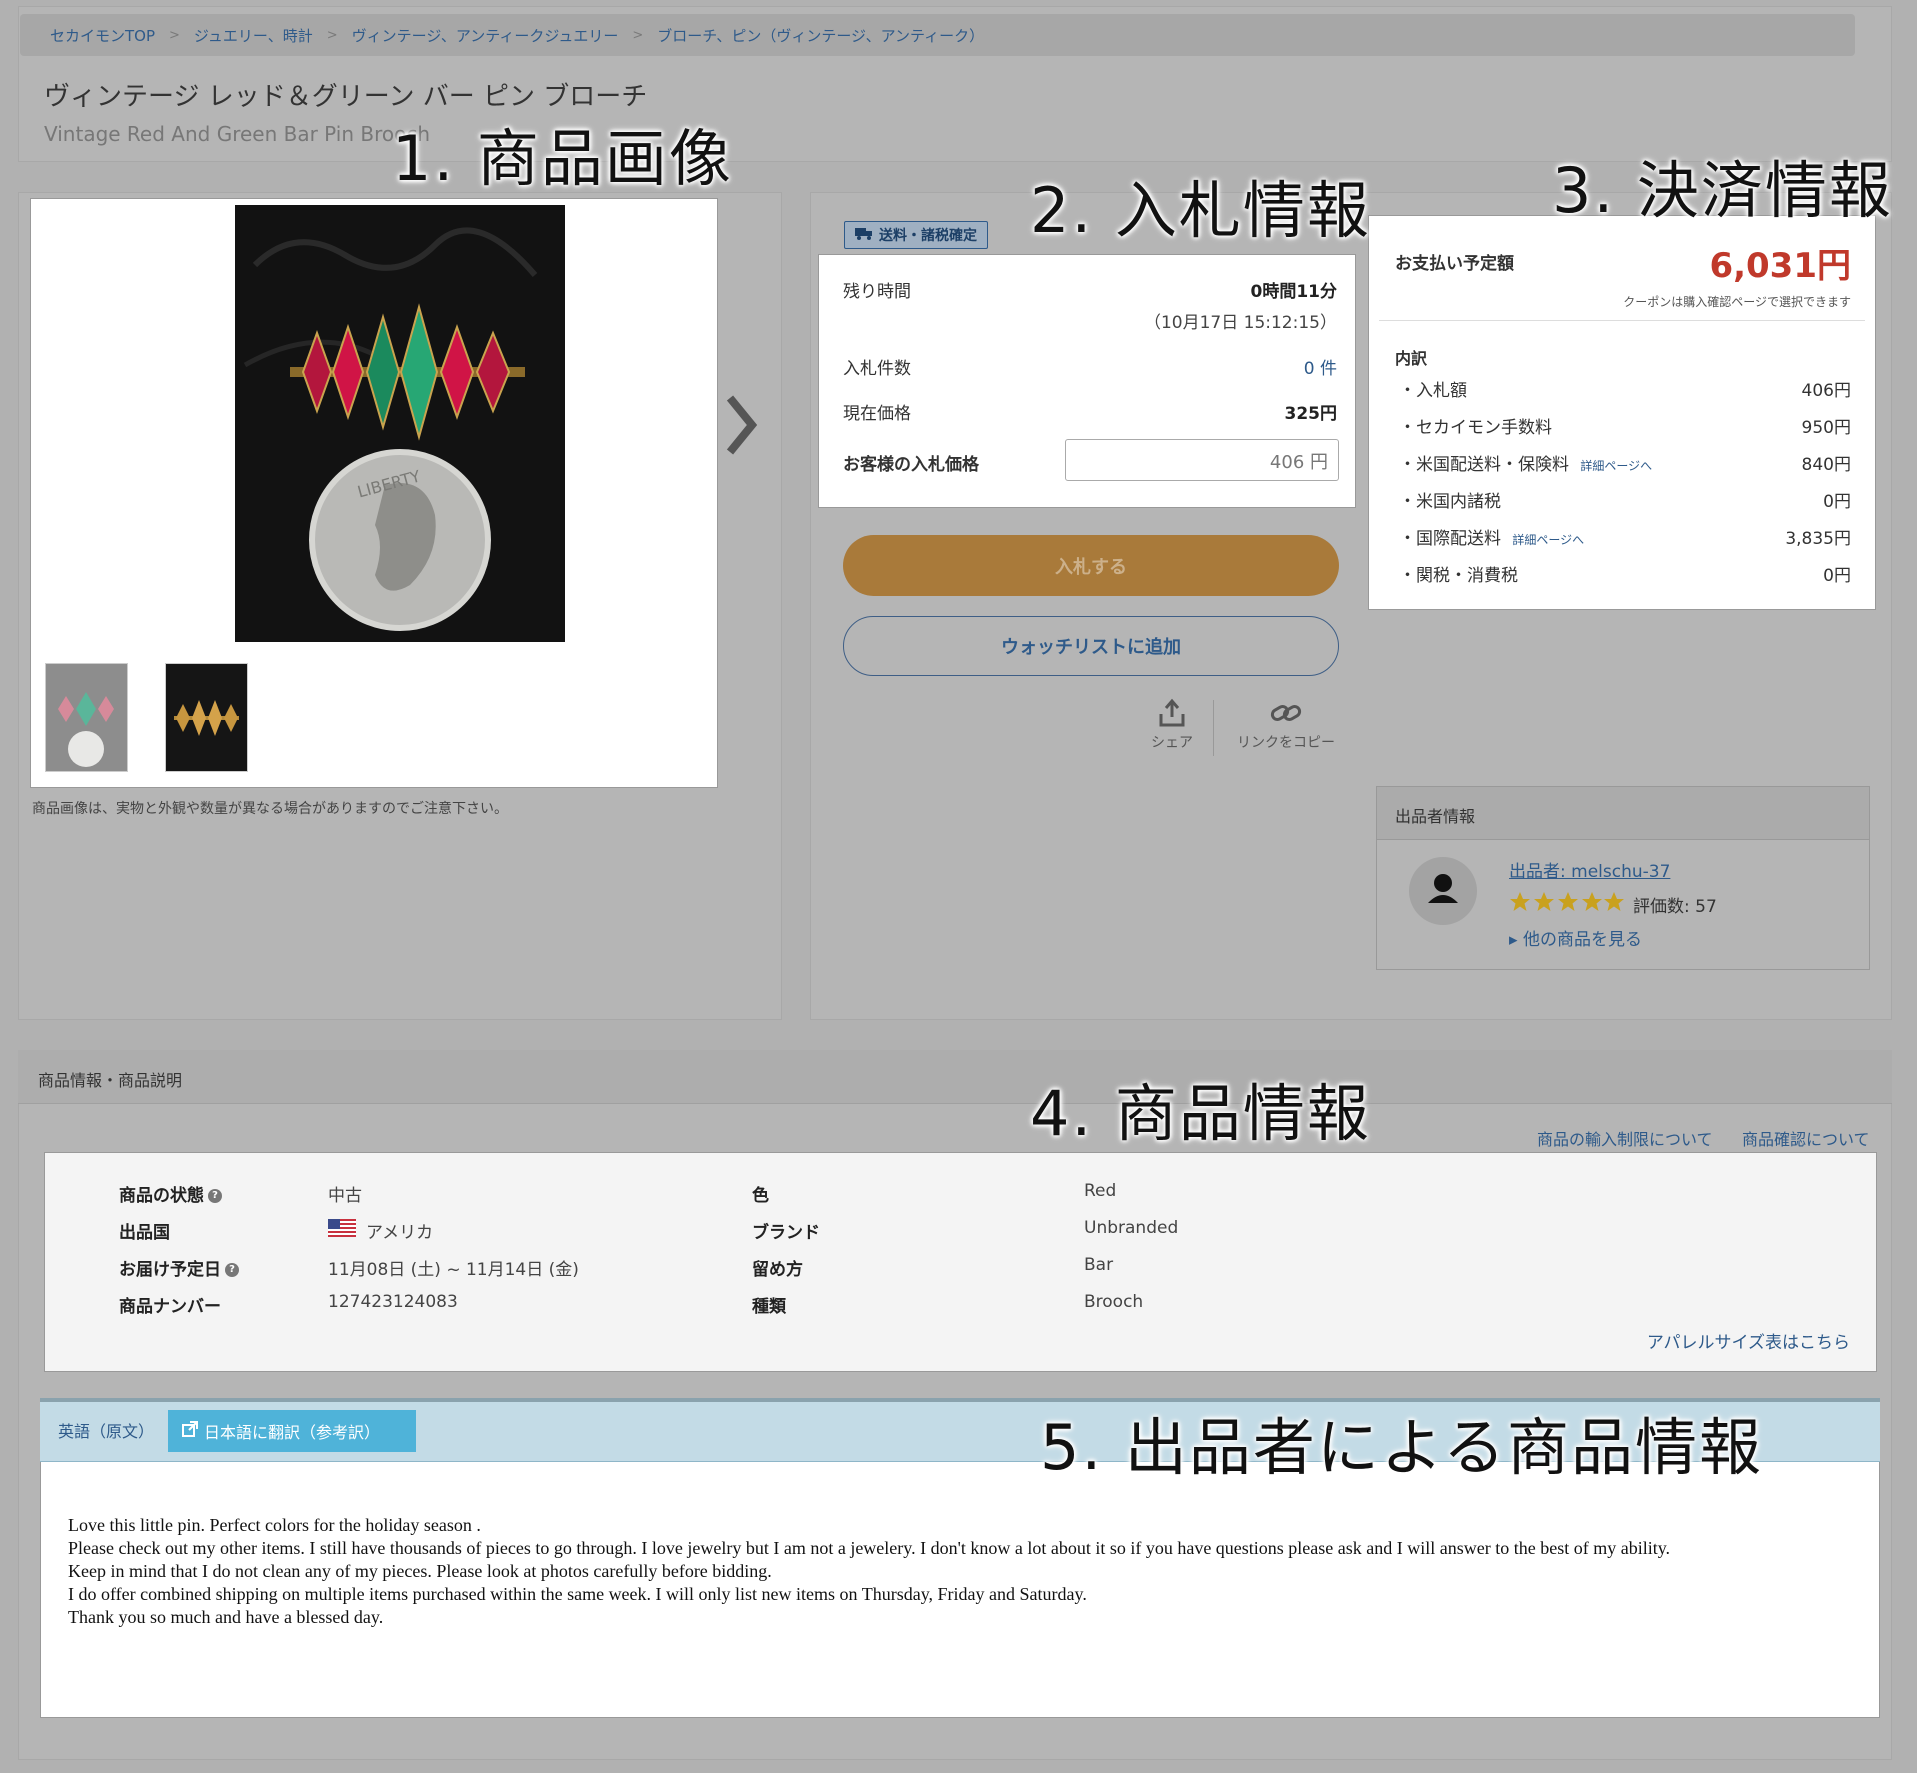  Describe the element at coordinates (144, 1233) in the screenshot. I see `origin-label: 出品国` at that location.